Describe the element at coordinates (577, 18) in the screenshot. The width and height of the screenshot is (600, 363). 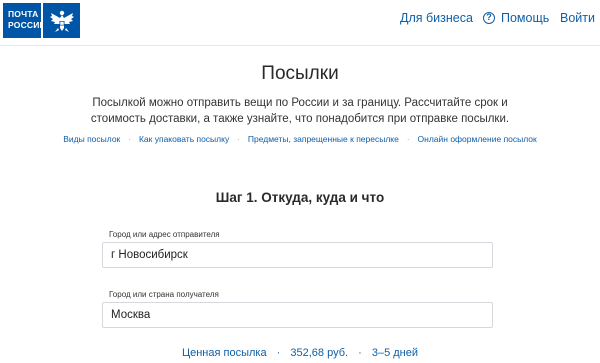
I see `nav-login-link: Войти` at that location.